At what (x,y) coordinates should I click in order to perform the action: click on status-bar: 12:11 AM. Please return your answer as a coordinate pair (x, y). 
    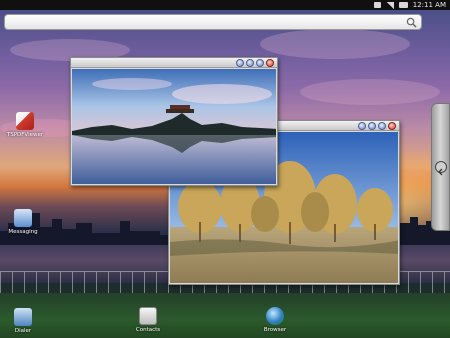
    Looking at the image, I should click on (225, 5).